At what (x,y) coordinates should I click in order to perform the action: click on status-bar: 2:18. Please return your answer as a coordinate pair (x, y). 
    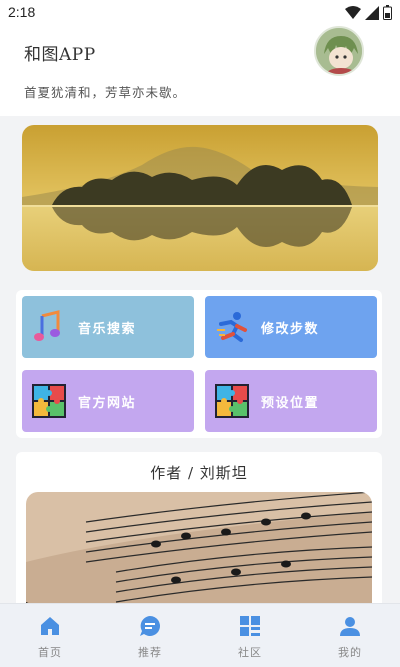
    Looking at the image, I should click on (200, 13).